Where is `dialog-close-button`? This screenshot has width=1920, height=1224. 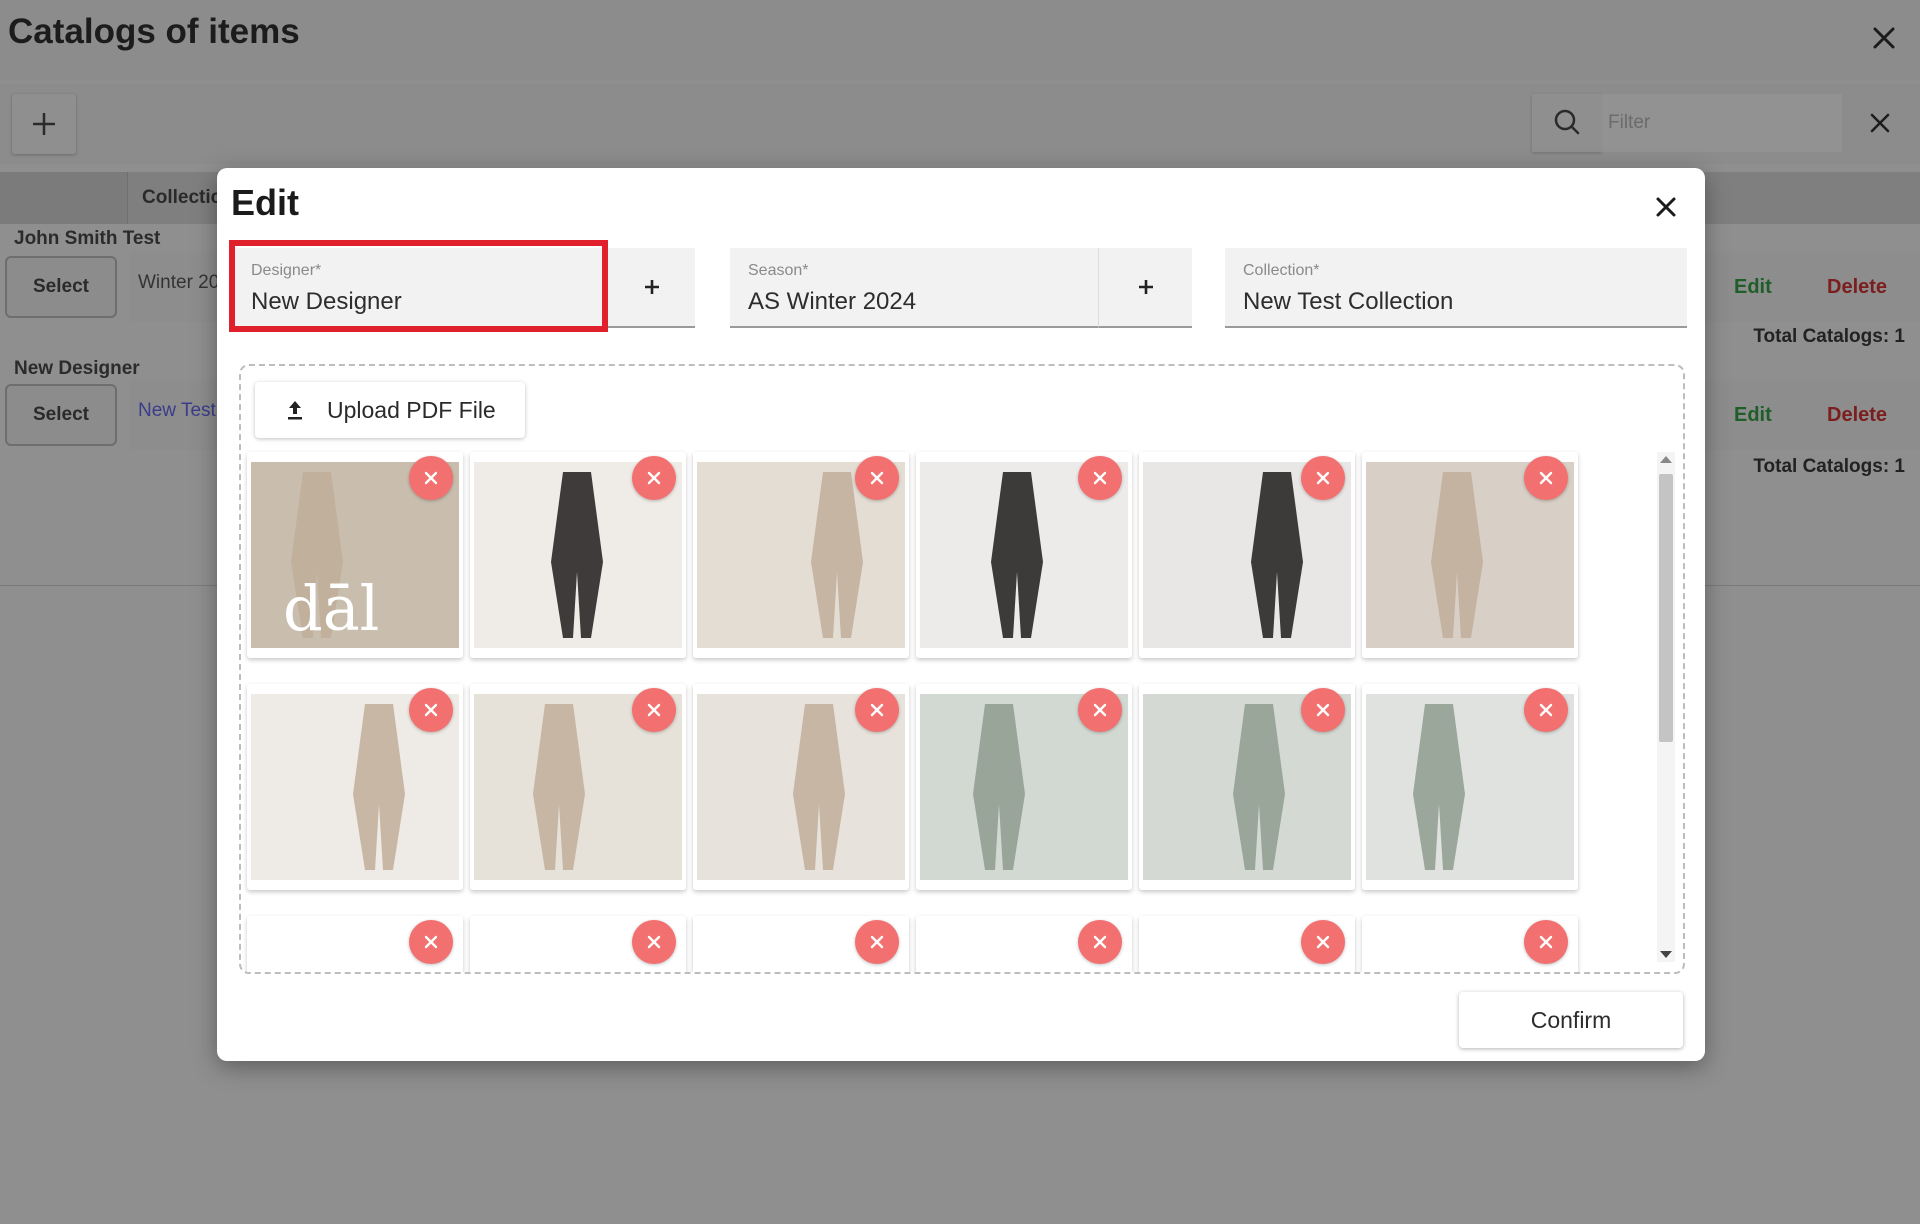 dialog-close-button is located at coordinates (1666, 207).